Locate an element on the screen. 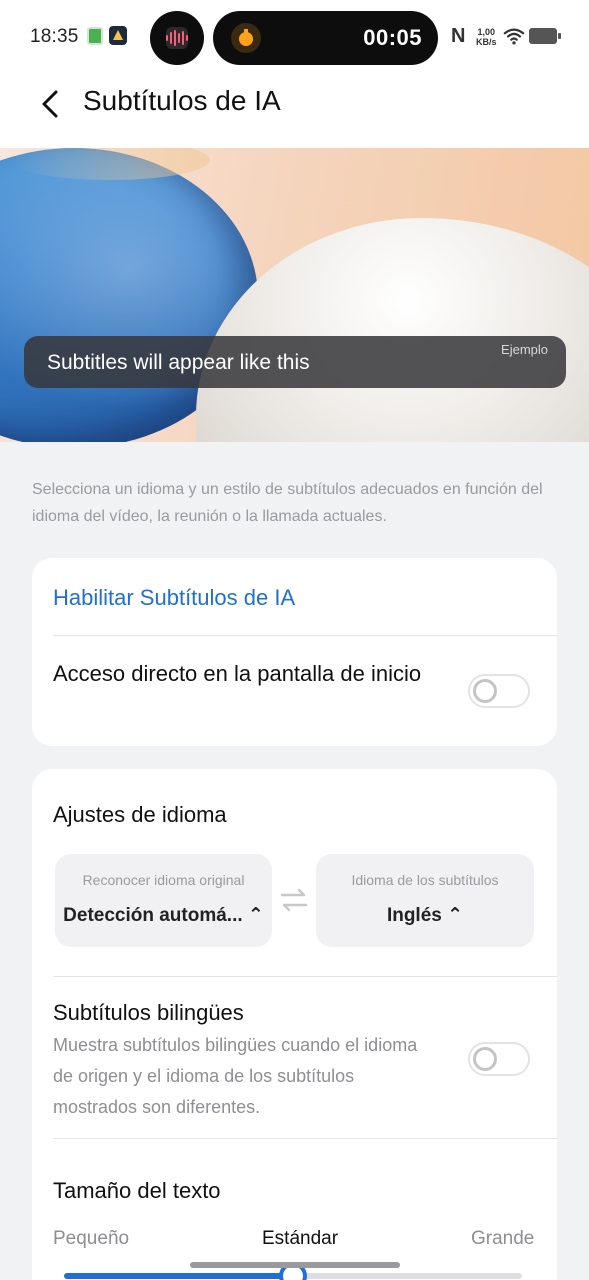  home-shortcut-label: Acceso directo en la pantalla de inicio is located at coordinates (237, 673).